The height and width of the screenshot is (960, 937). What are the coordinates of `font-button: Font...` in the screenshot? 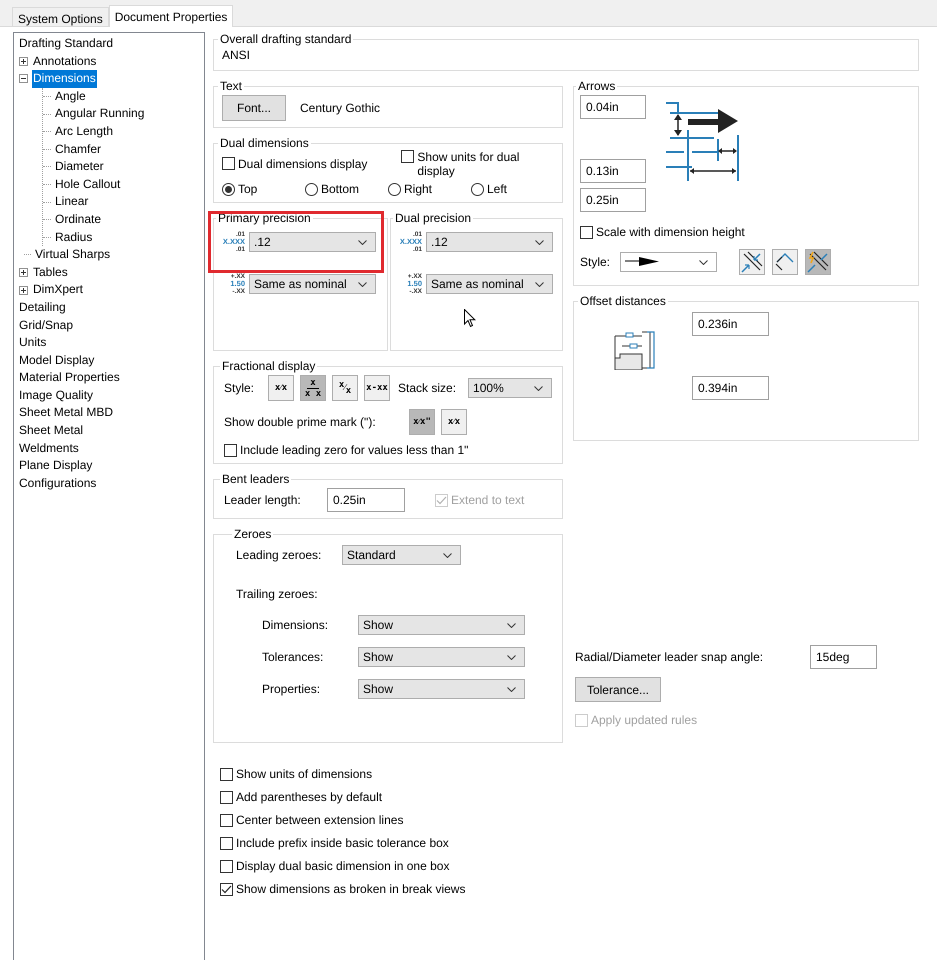 It's located at (254, 108).